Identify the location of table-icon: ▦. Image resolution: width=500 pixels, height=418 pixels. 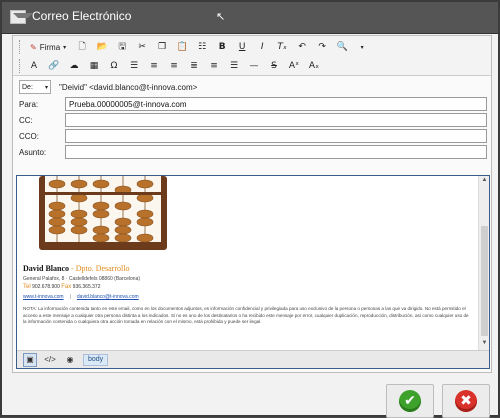
(94, 66).